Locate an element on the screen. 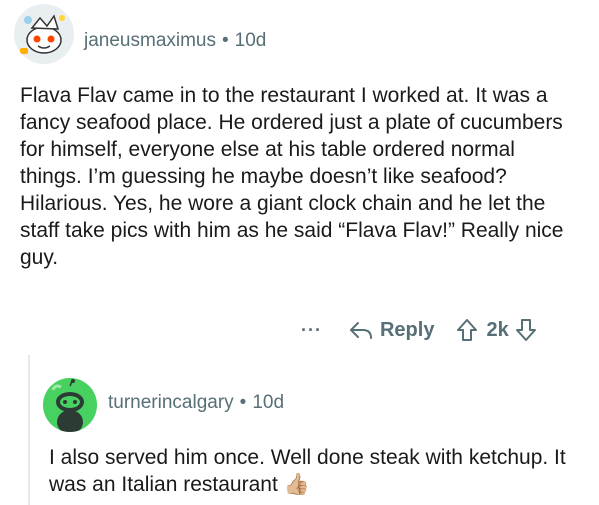 The image size is (599, 505). comment-meta: janeusmaximus • 10d is located at coordinates (175, 41).